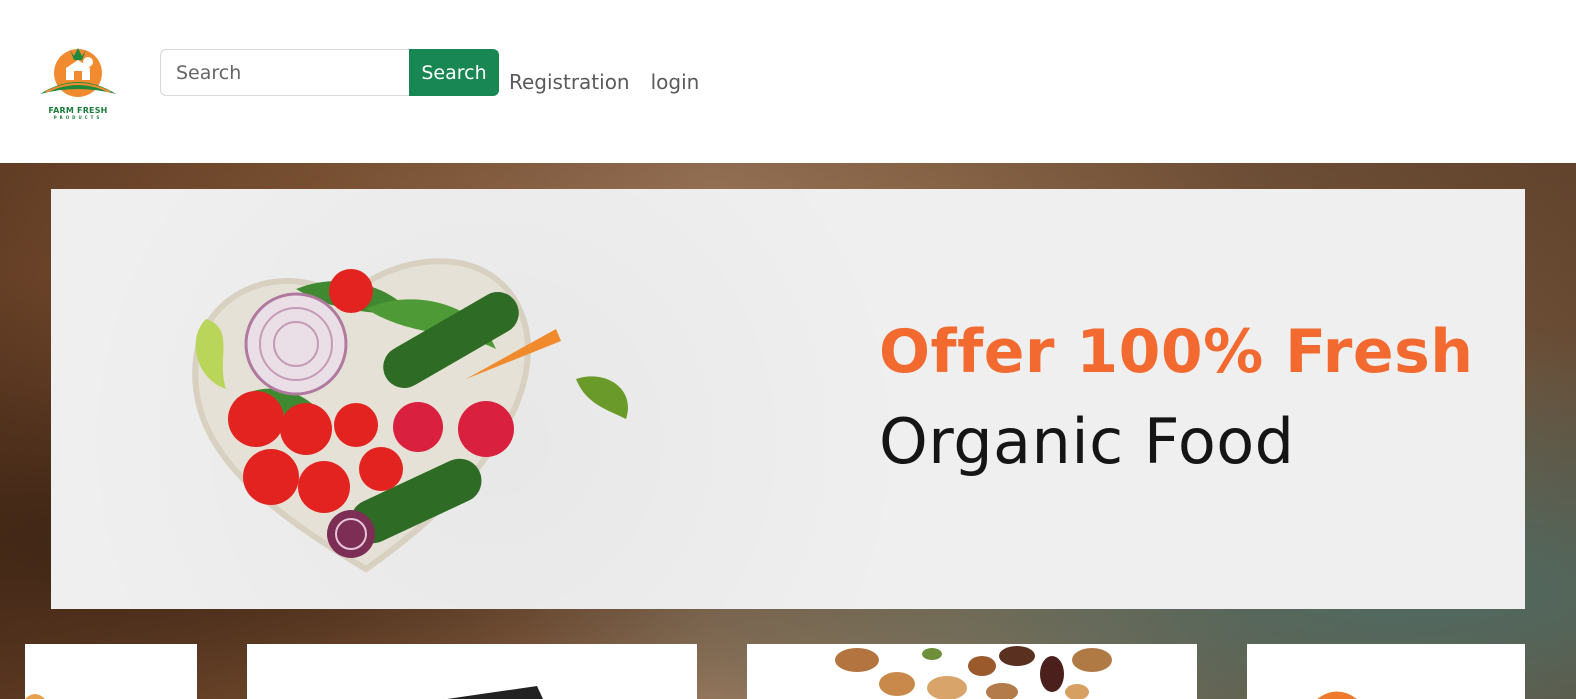 Image resolution: width=1576 pixels, height=699 pixels. I want to click on search-button: Search, so click(454, 72).